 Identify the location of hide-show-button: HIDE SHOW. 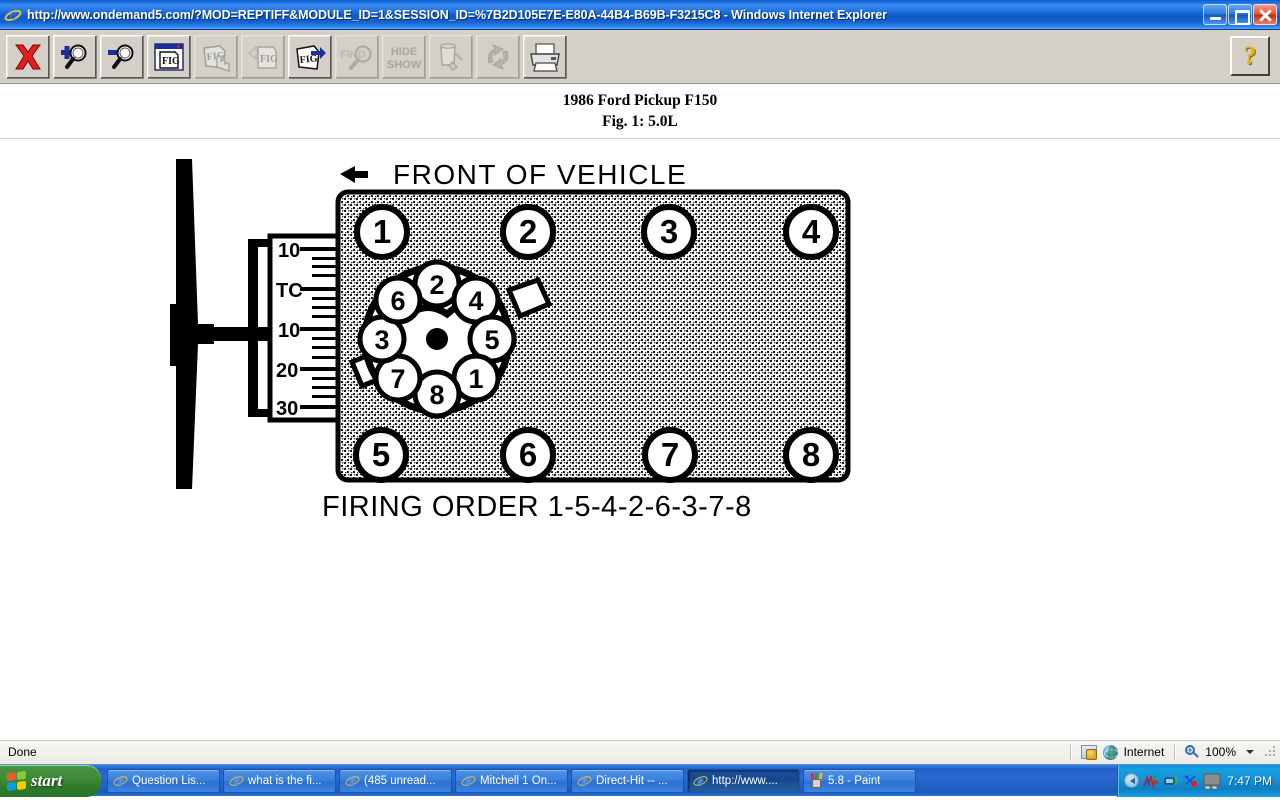
(404, 56).